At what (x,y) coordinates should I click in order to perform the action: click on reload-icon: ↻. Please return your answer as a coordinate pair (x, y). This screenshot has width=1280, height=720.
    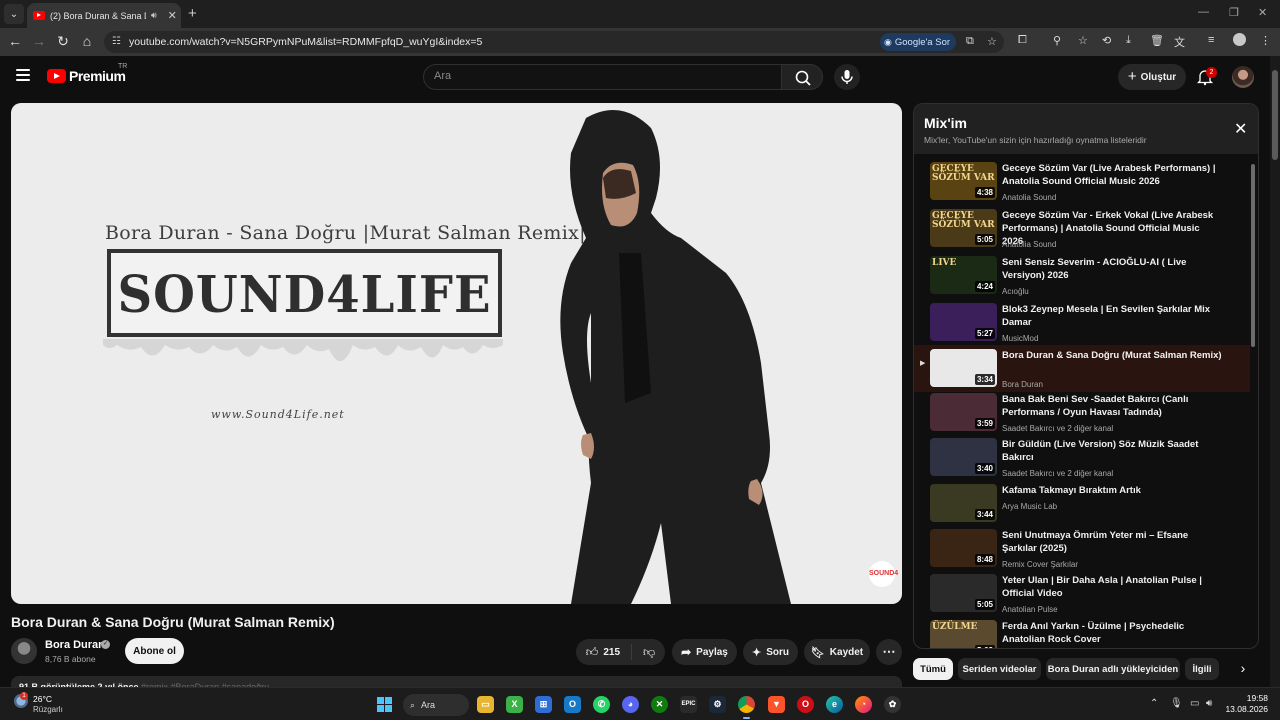
    Looking at the image, I should click on (63, 41).